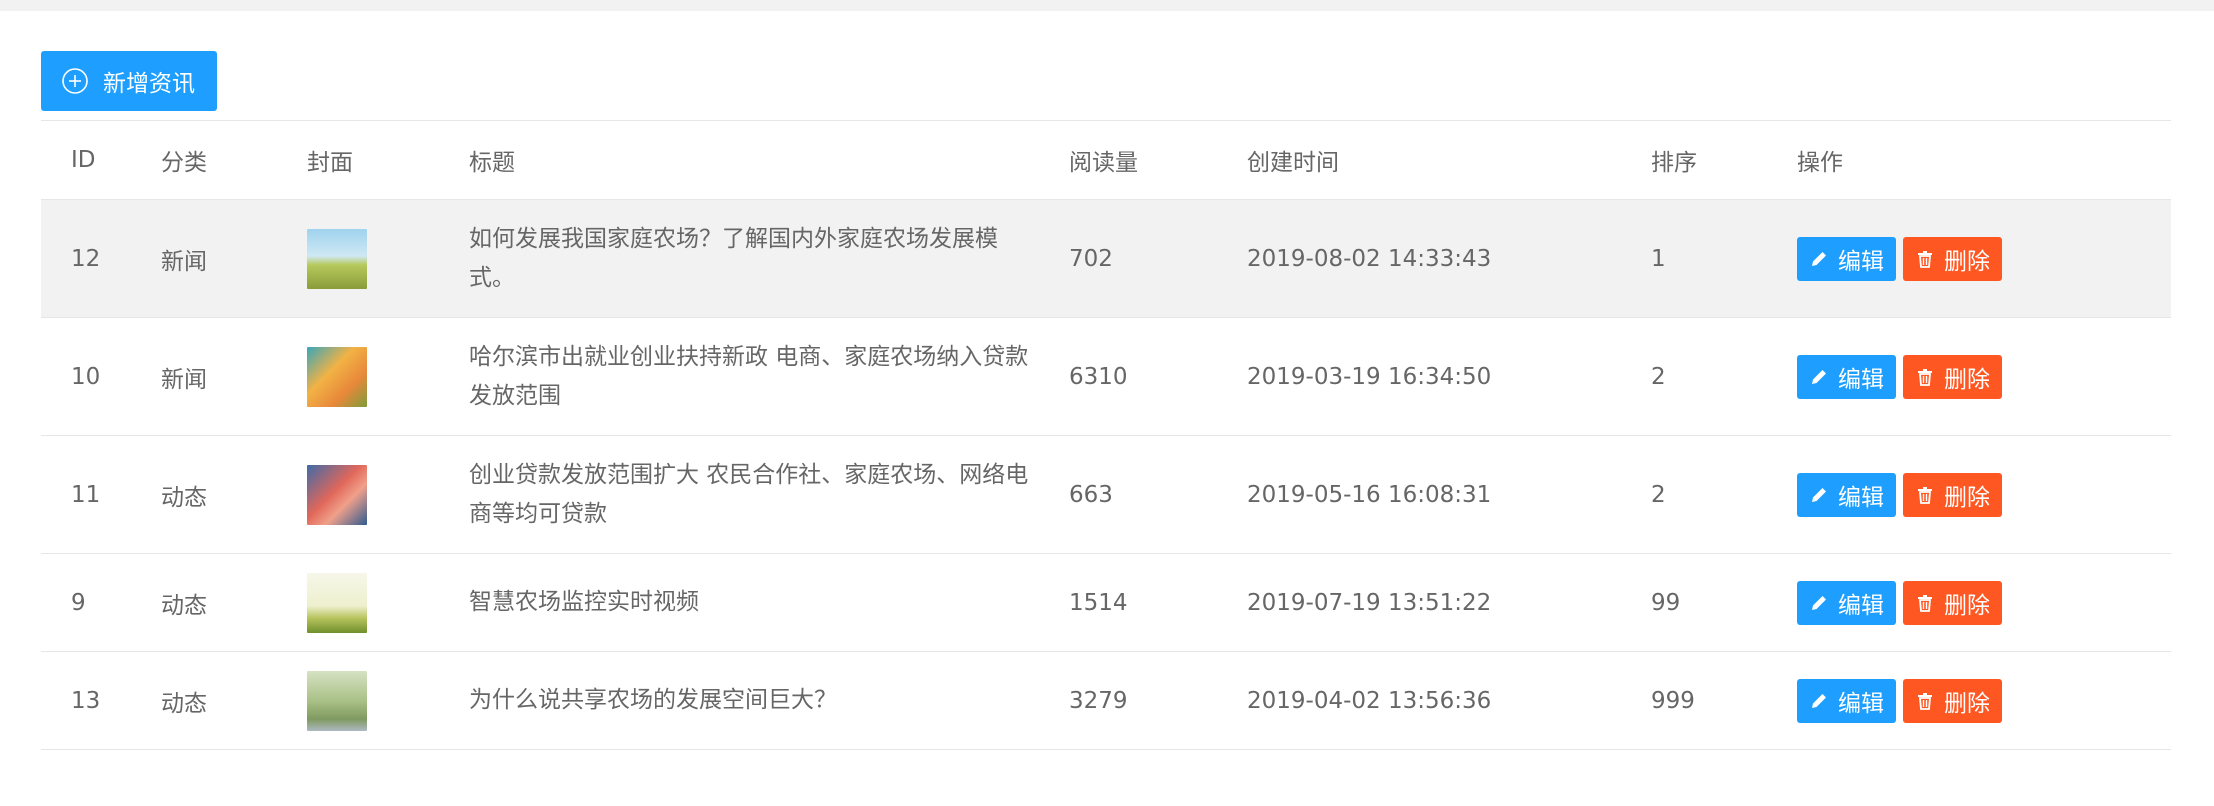 Image resolution: width=2214 pixels, height=806 pixels. Describe the element at coordinates (769, 494) in the screenshot. I see `cell-title: 创业贷款发放范围扩大 农民合作社、家庭农场、网络电商等均可贷款` at that location.